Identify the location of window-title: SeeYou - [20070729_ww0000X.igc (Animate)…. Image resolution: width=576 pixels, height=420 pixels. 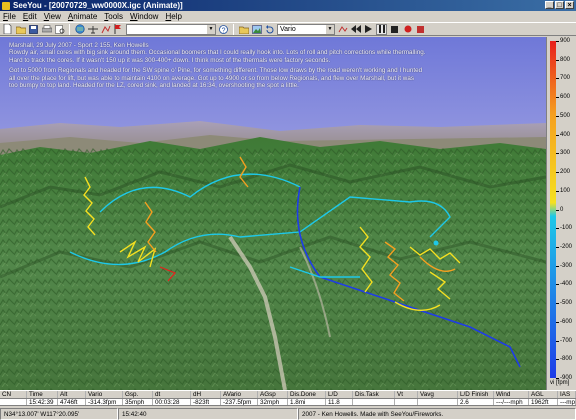
(98, 5).